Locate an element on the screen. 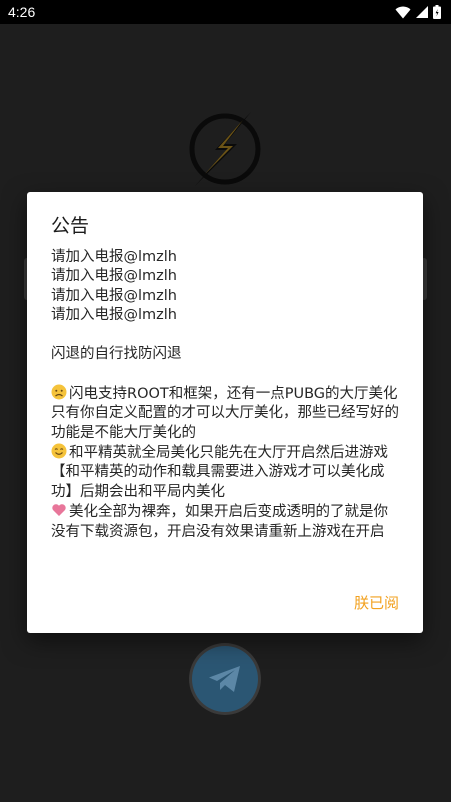 The image size is (451, 802). signal-icon is located at coordinates (422, 12).